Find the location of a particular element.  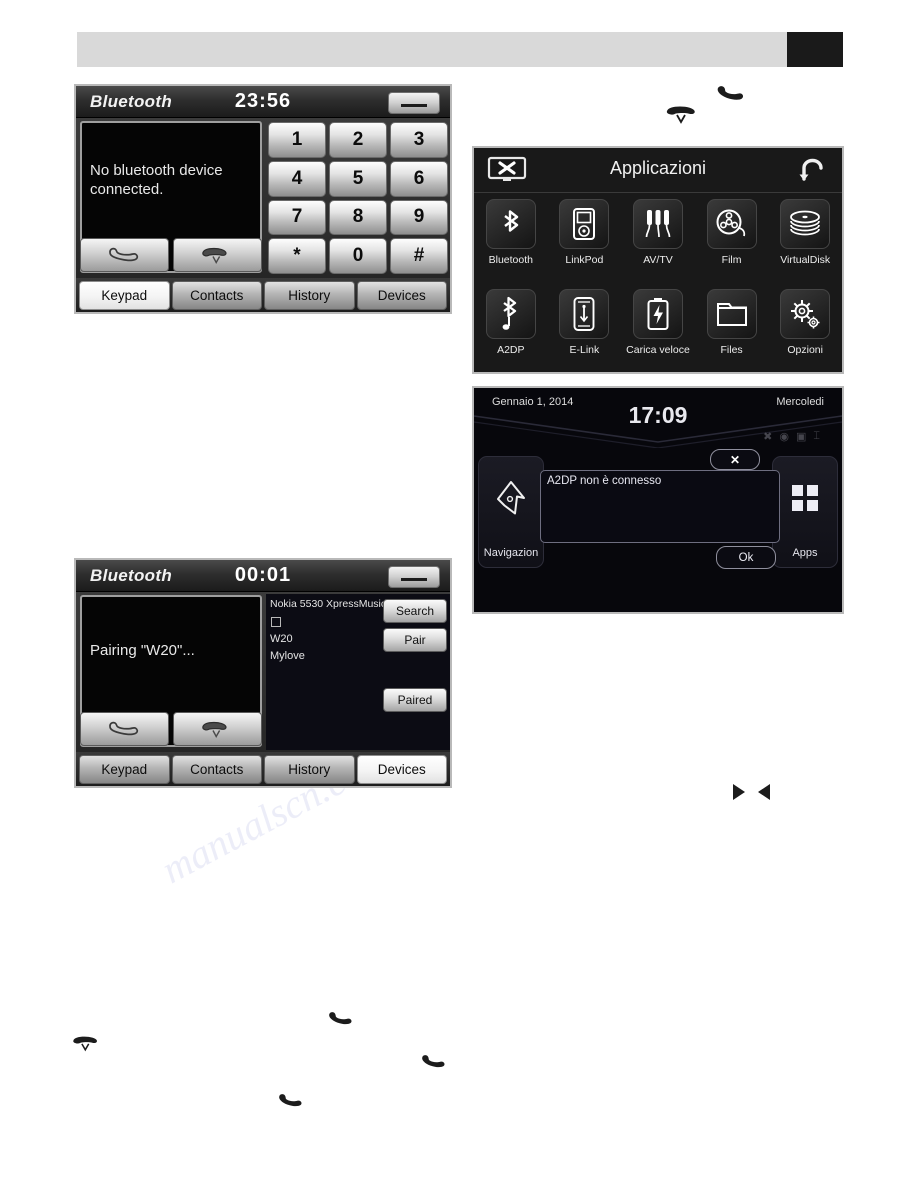

app-a2dp: A2DP is located at coordinates (511, 329).